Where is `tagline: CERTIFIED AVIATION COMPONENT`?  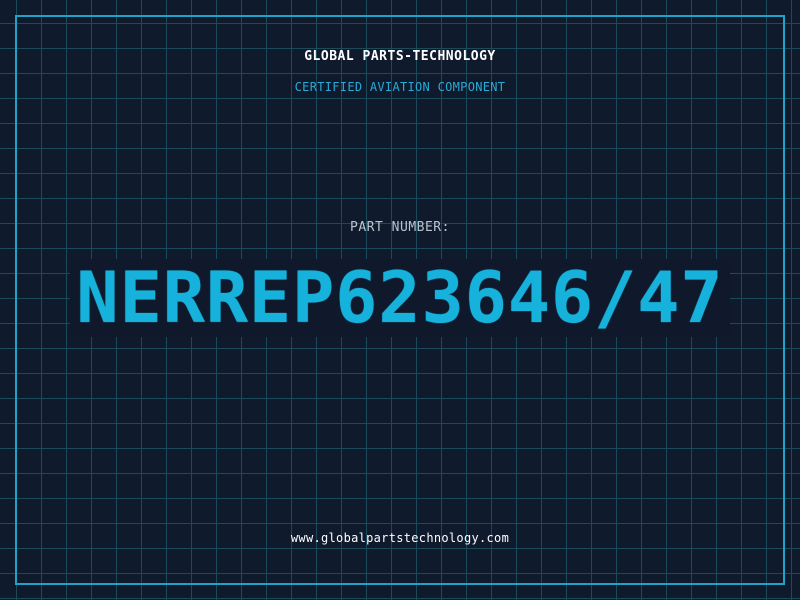 tagline: CERTIFIED AVIATION COMPONENT is located at coordinates (400, 87).